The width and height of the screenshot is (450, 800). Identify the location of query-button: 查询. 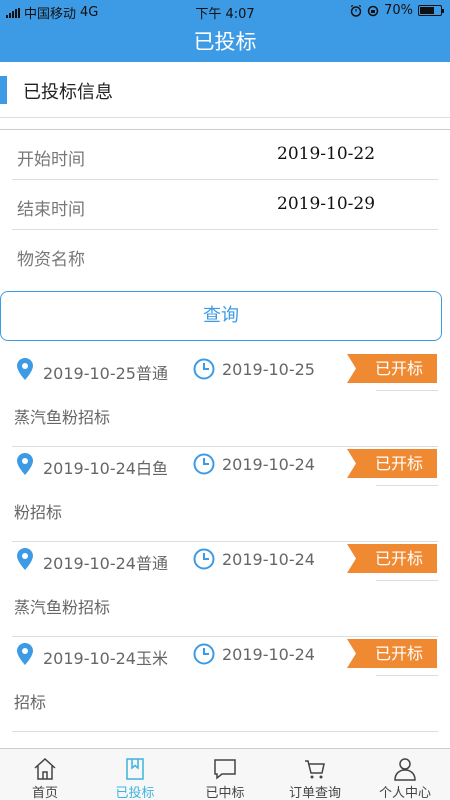
(221, 316).